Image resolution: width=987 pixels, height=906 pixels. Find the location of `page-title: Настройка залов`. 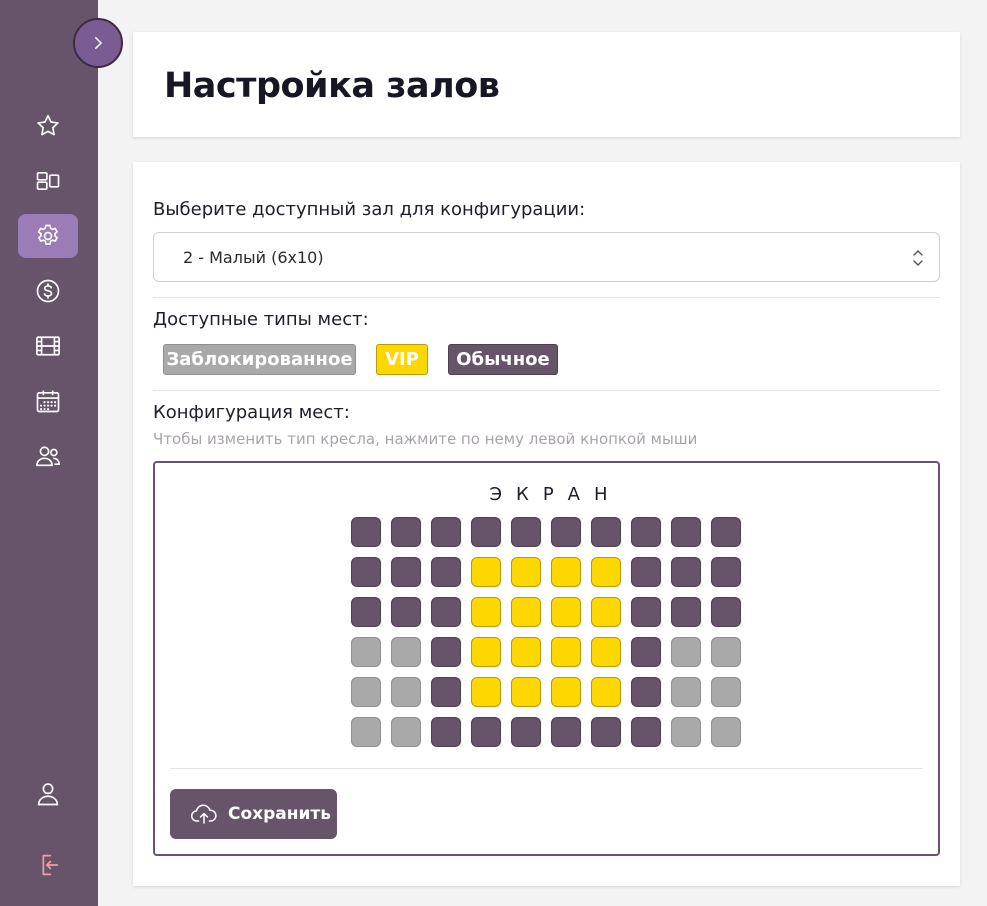

page-title: Настройка залов is located at coordinates (332, 86).